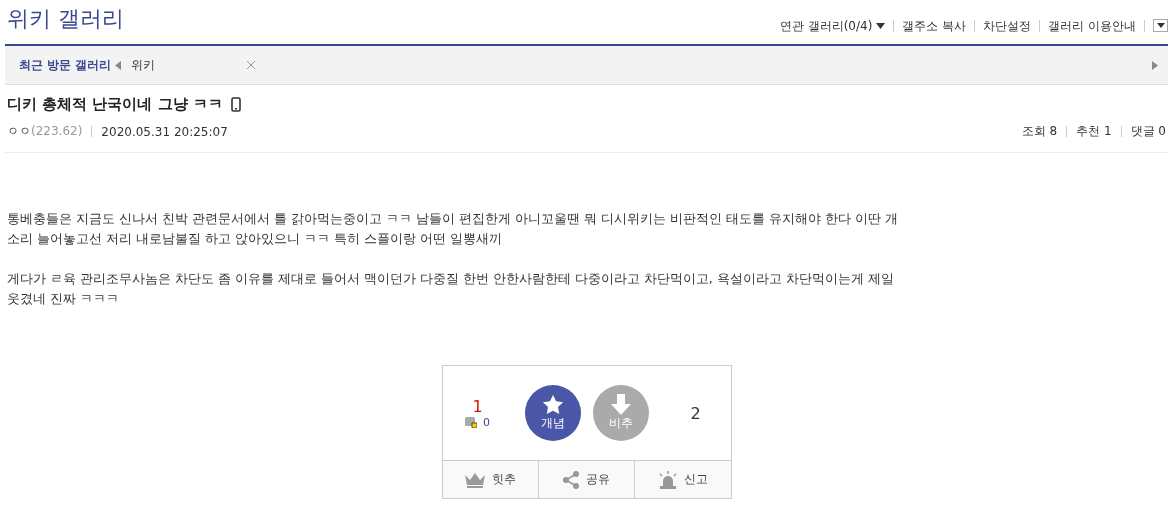  What do you see at coordinates (115, 104) in the screenshot?
I see `post-title: 디키 총체적 난국이네 그냥 ㅋㅋ` at bounding box center [115, 104].